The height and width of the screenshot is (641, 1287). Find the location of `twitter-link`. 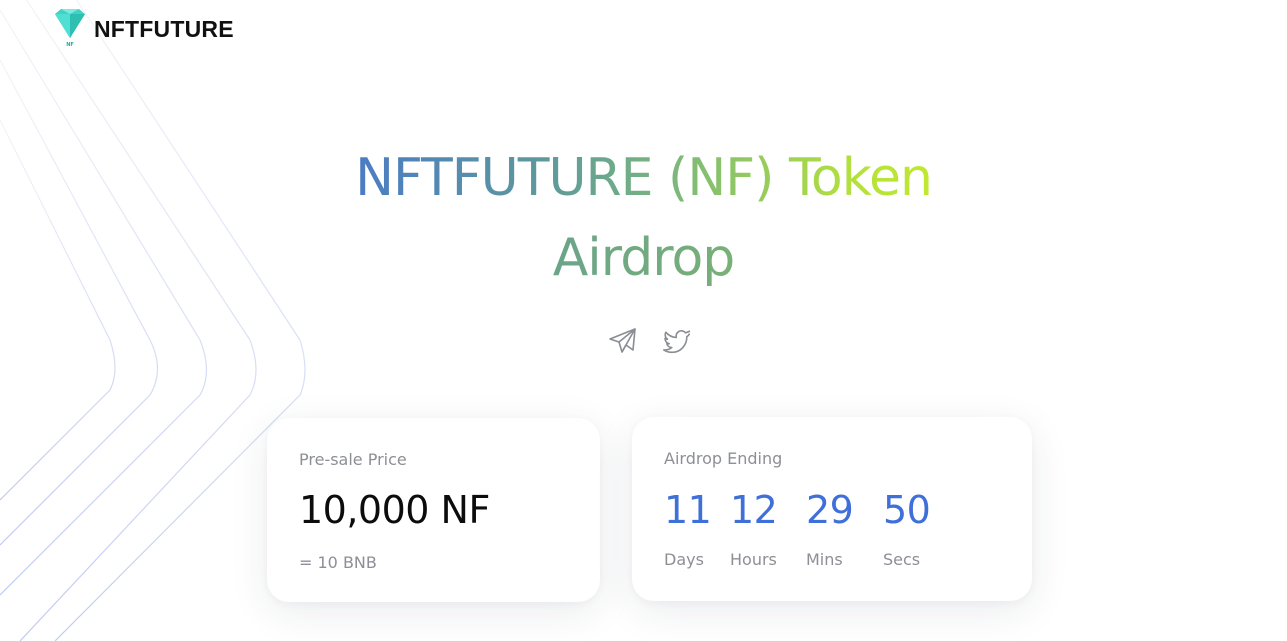

twitter-link is located at coordinates (677, 341).